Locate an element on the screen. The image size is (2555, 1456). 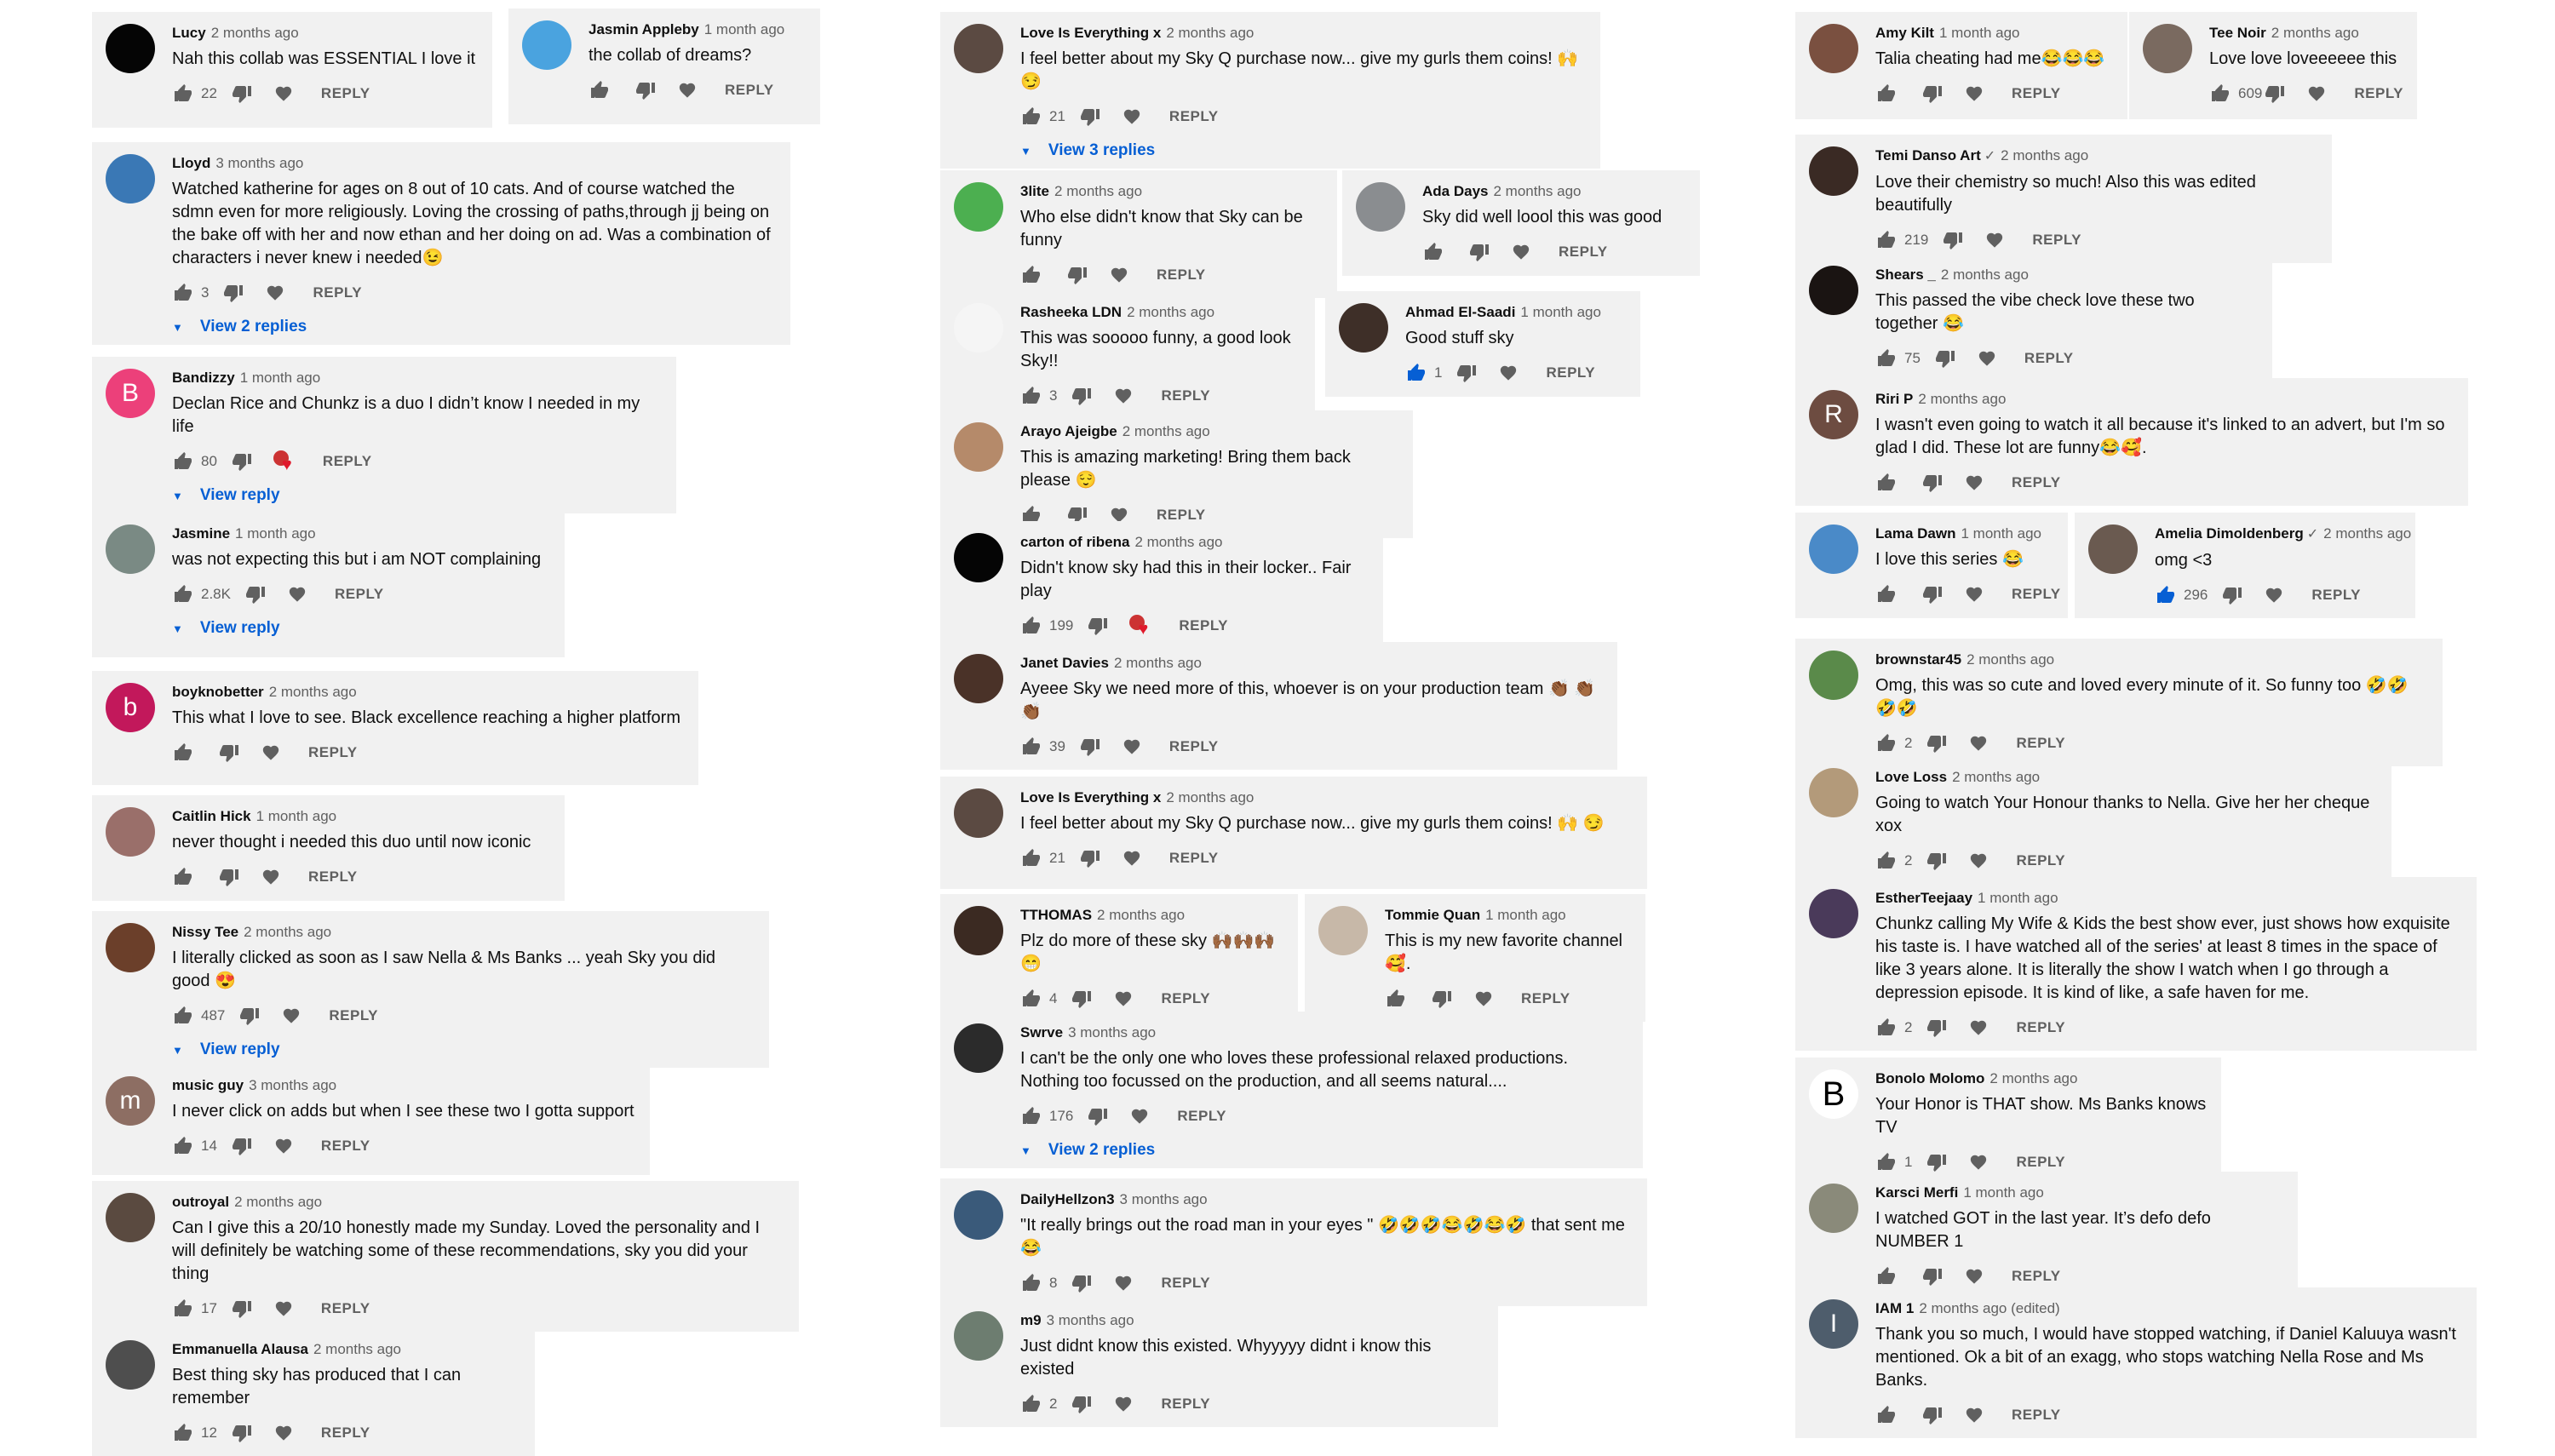
avatar: I is located at coordinates (1833, 1324).